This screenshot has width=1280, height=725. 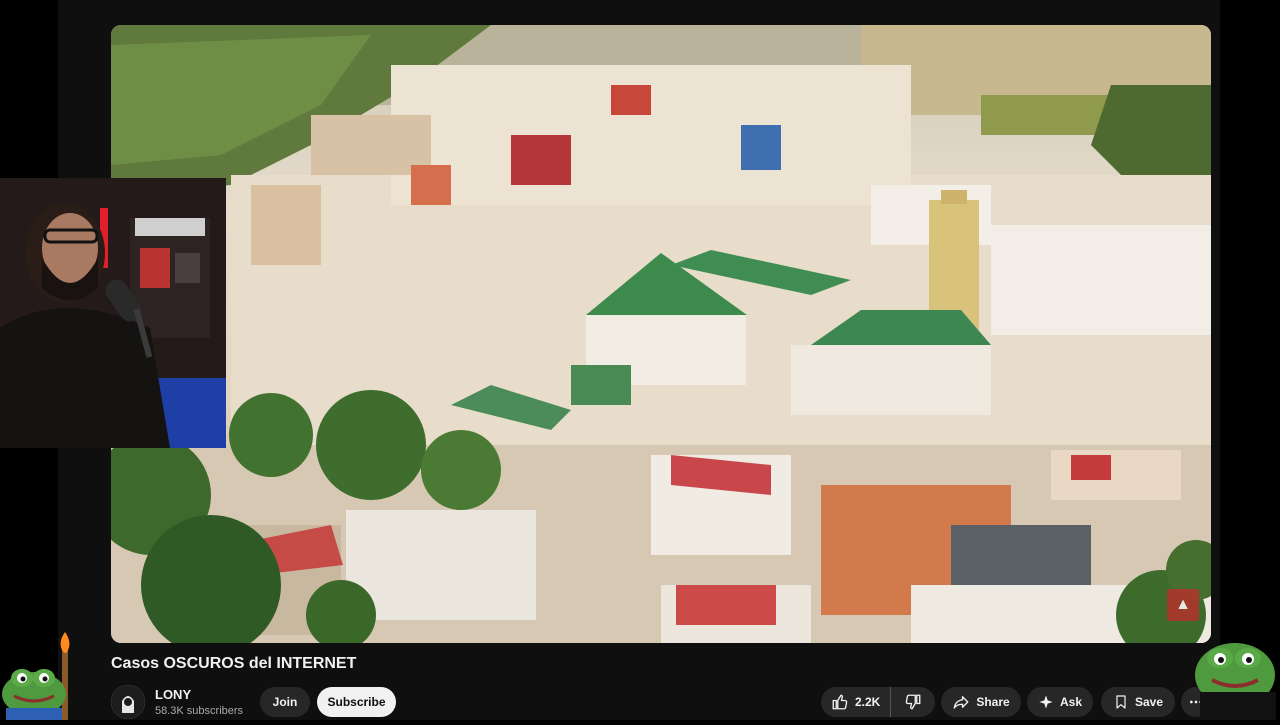 I want to click on save-button: Save, so click(x=1138, y=702).